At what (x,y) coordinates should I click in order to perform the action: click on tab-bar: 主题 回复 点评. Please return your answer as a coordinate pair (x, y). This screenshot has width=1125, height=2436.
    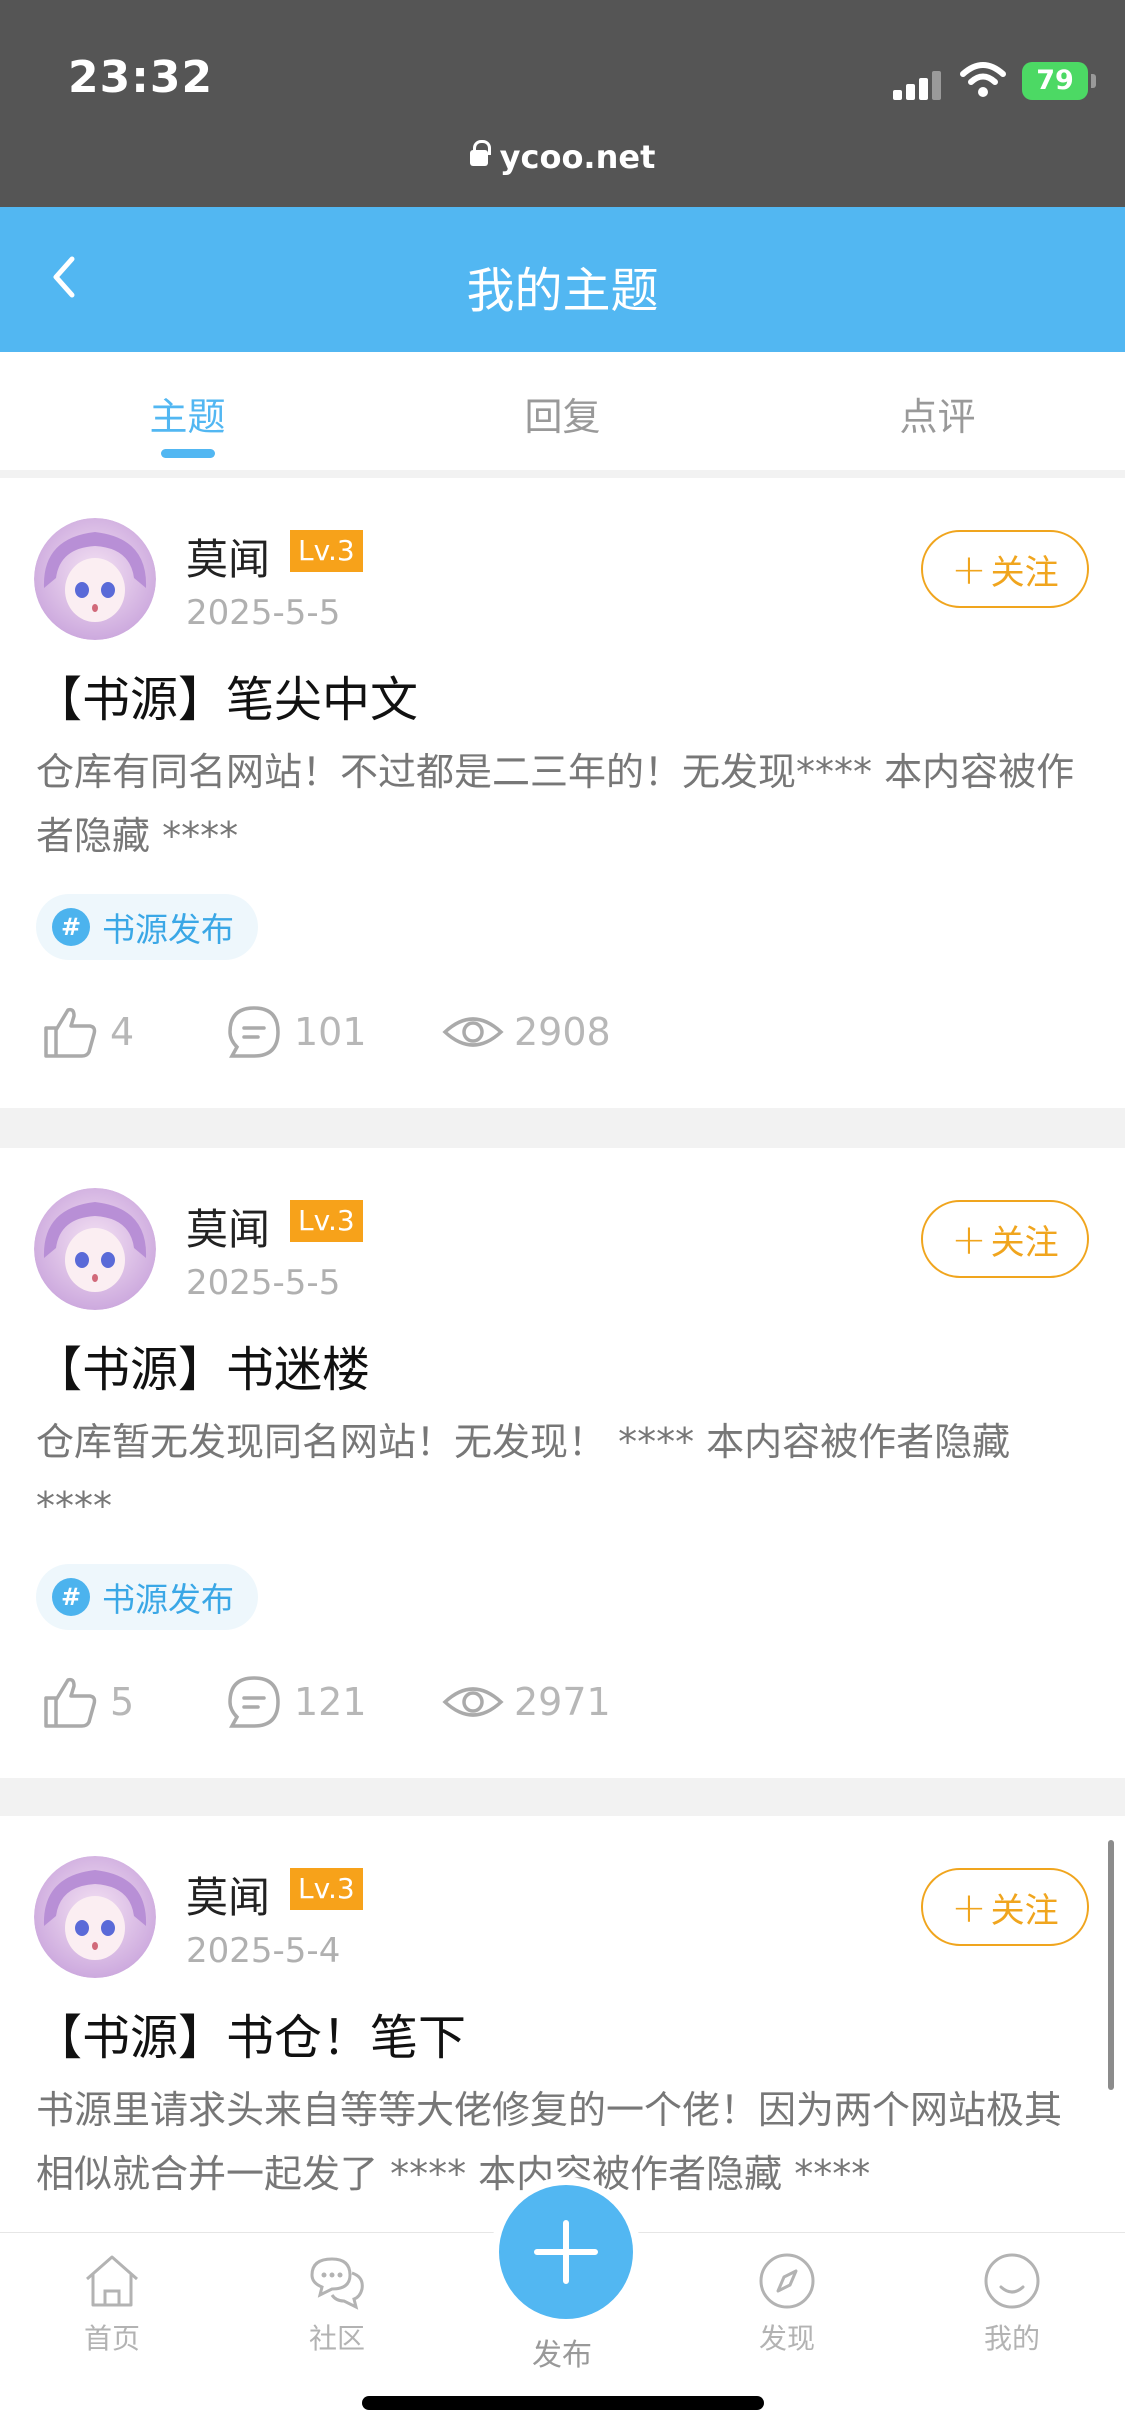
    Looking at the image, I should click on (562, 411).